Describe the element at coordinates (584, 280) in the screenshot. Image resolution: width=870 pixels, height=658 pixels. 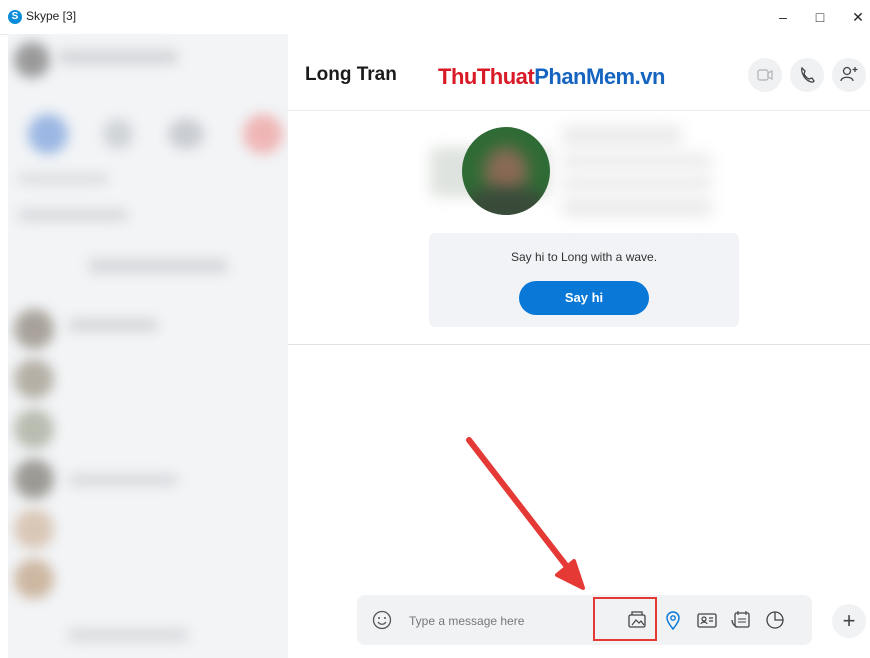
I see `wave-card: Say hi to Long with a wave. Say hi` at that location.